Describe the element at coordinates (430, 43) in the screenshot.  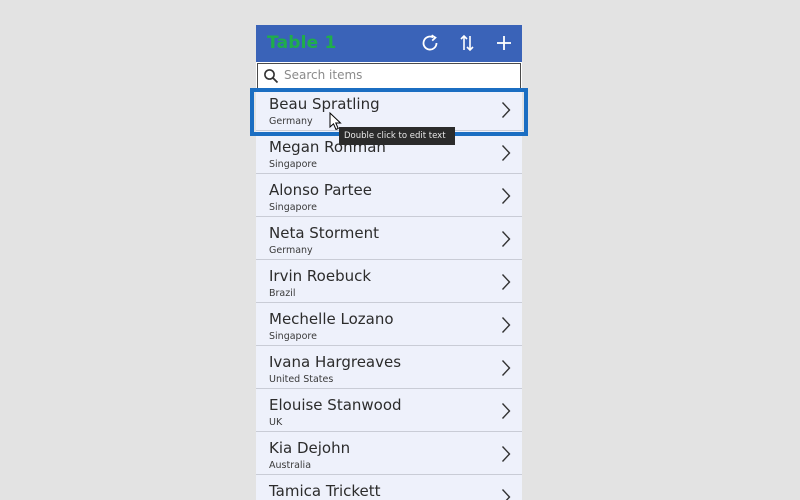
I see `refresh-icon` at that location.